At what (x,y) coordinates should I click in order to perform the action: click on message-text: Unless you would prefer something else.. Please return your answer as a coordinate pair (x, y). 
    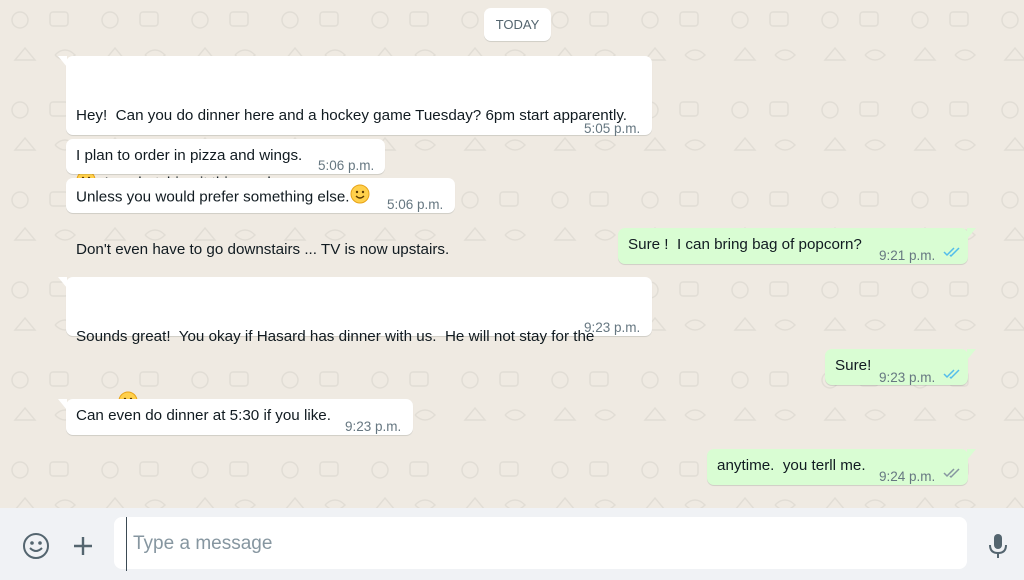
    Looking at the image, I should click on (223, 197).